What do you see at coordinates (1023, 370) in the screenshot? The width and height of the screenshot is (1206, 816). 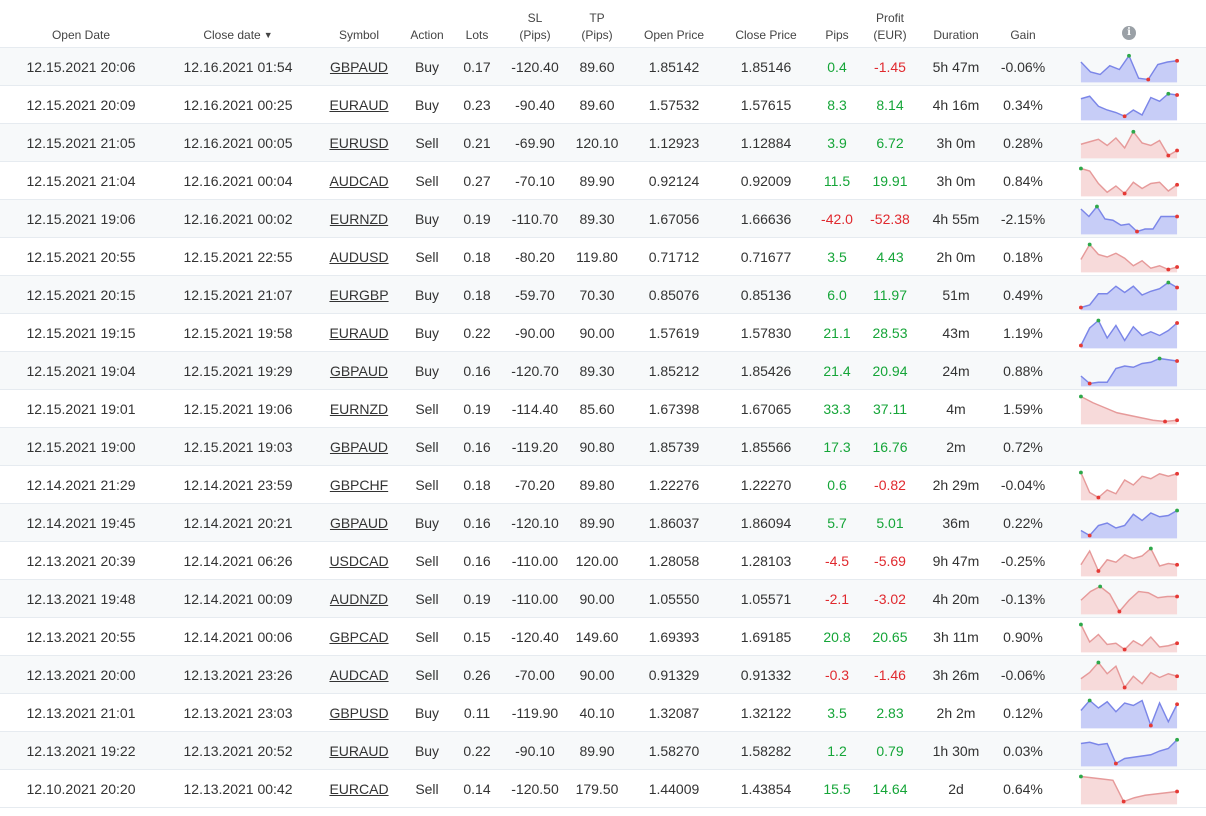 I see `gain-cell: 0.88%` at bounding box center [1023, 370].